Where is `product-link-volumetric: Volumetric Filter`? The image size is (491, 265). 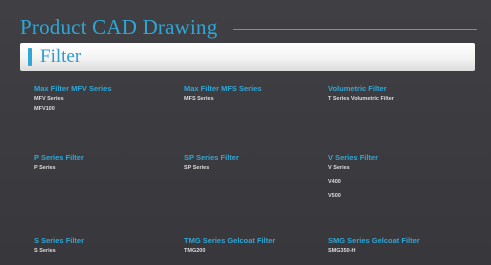 product-link-volumetric: Volumetric Filter is located at coordinates (398, 89).